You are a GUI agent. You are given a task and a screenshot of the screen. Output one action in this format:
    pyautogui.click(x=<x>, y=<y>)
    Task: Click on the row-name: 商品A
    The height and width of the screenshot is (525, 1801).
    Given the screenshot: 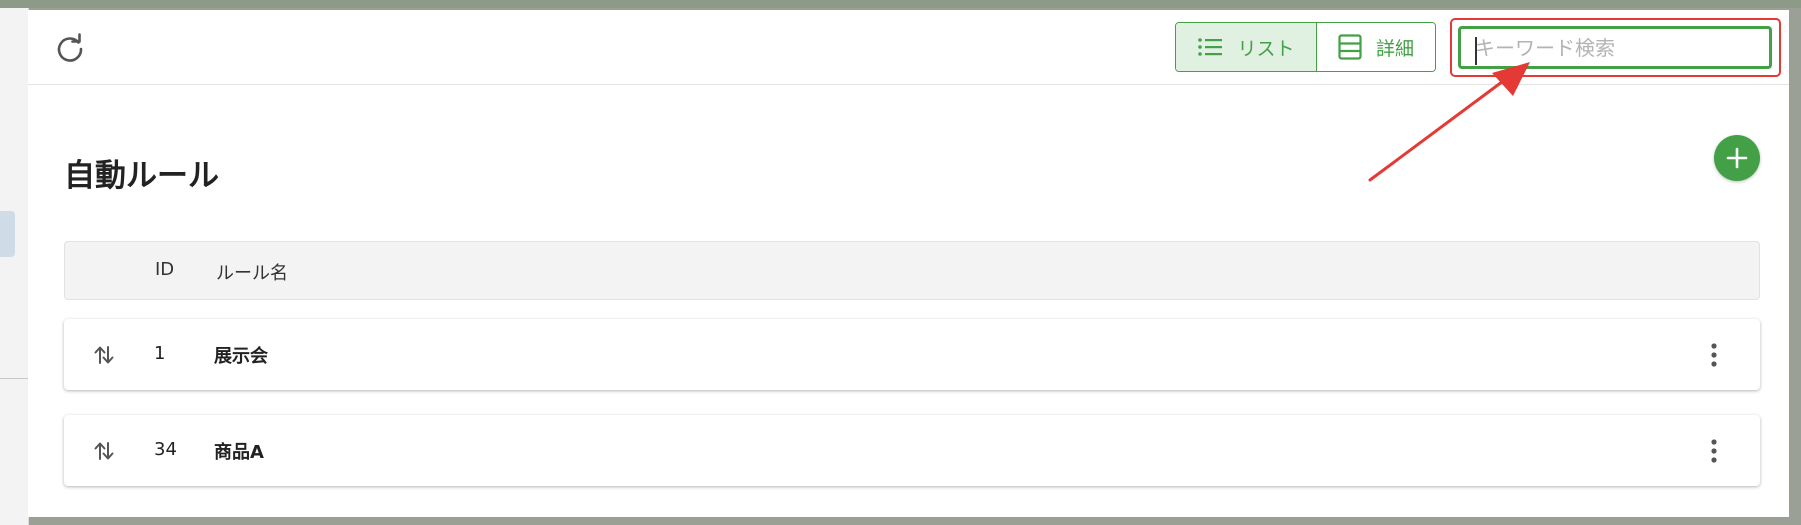 What is the action you would take?
    pyautogui.click(x=239, y=451)
    